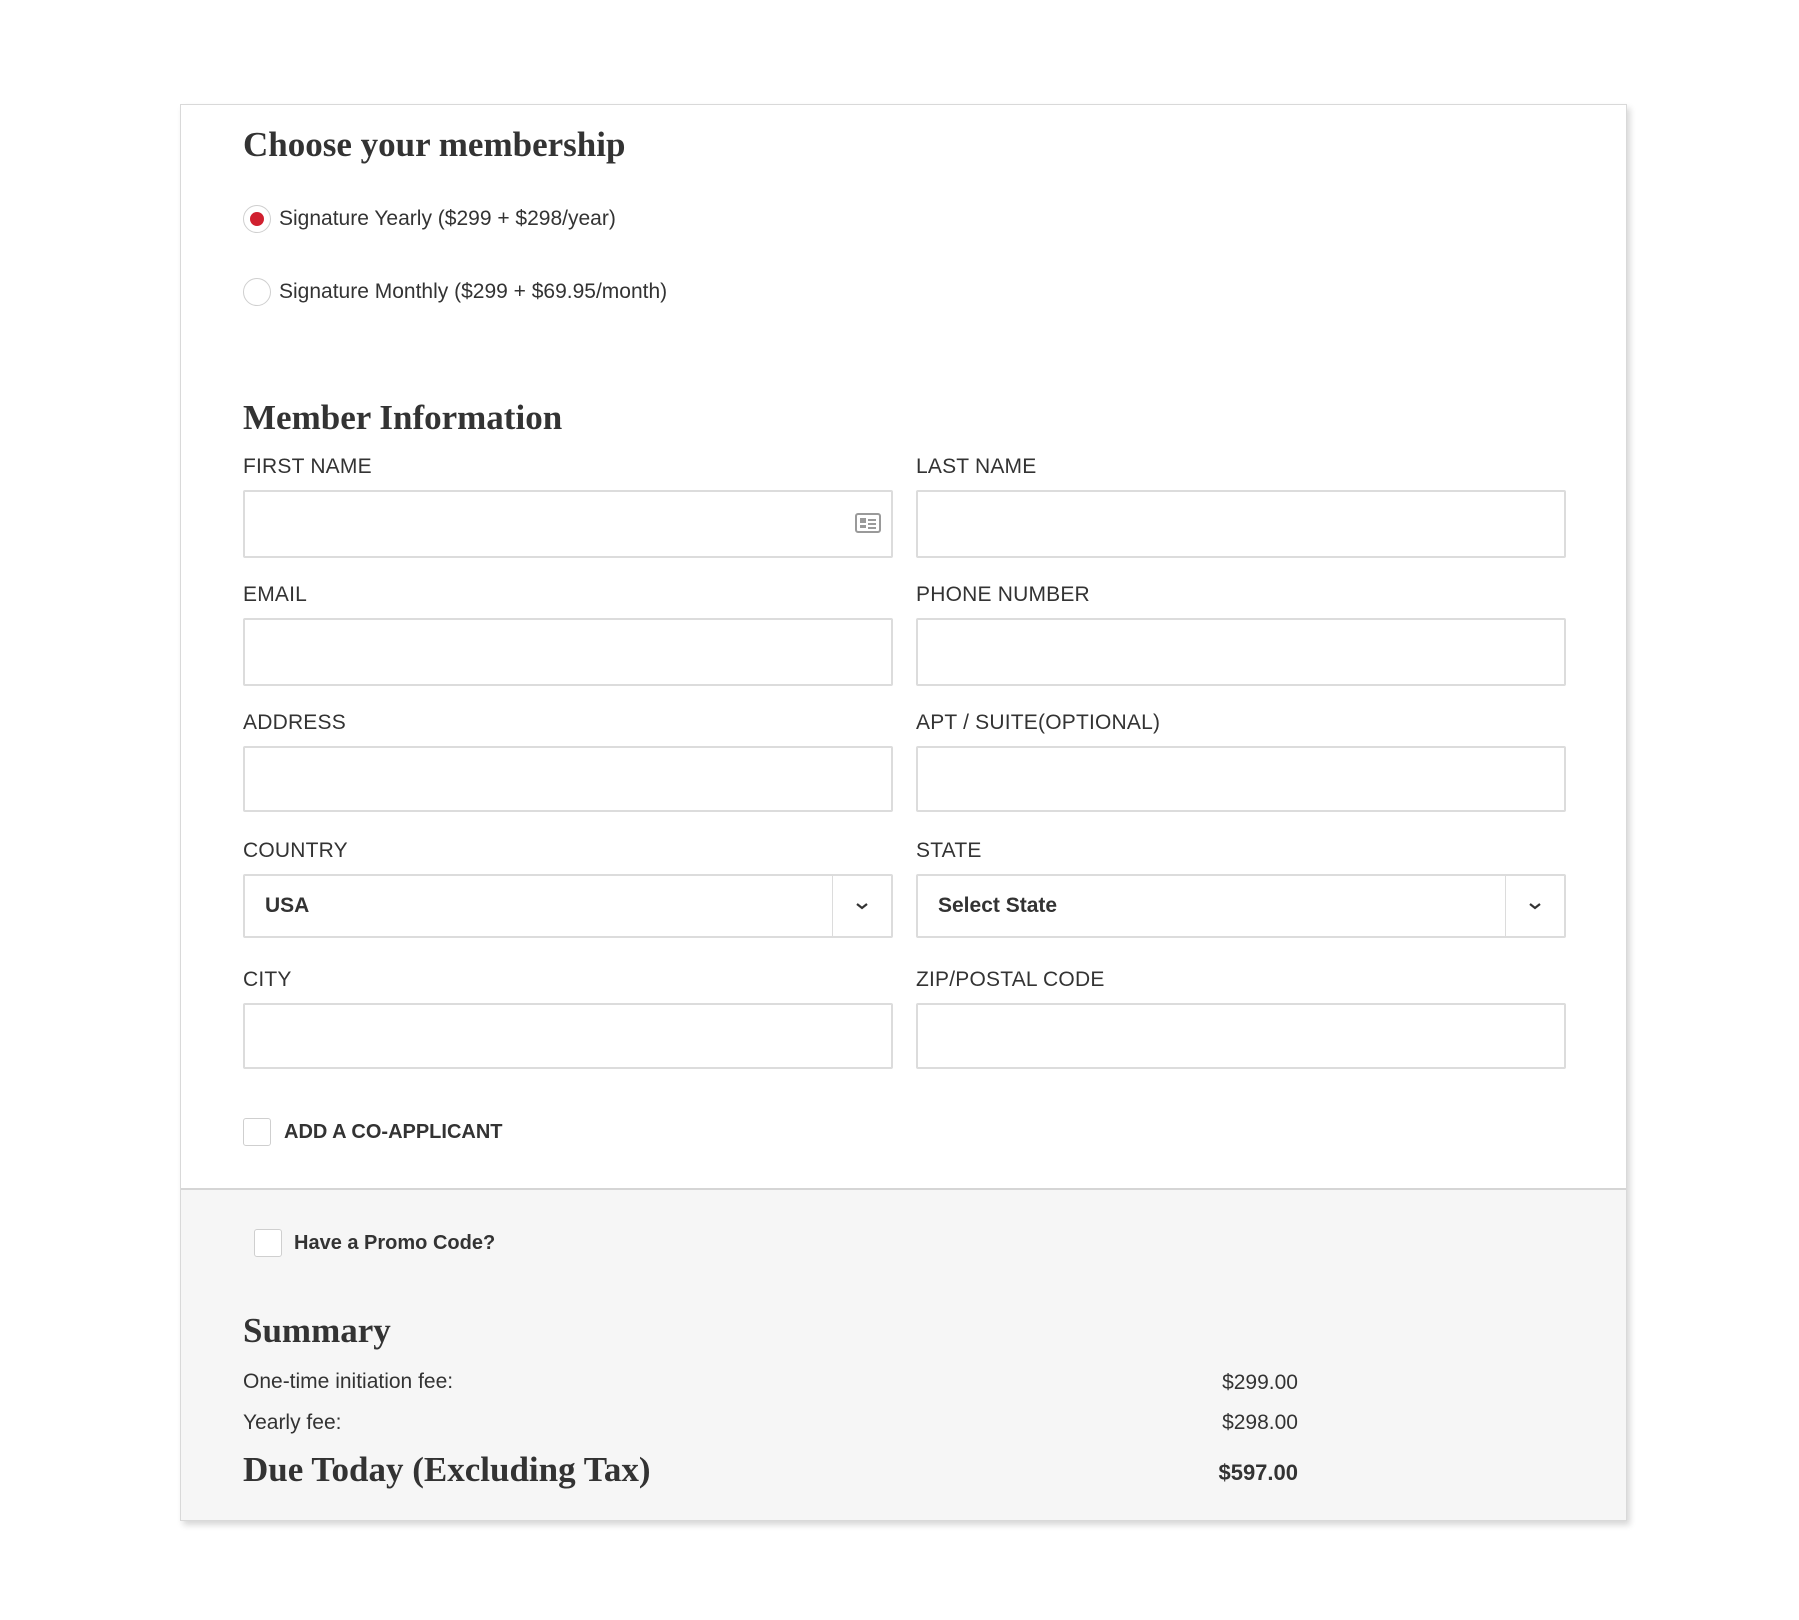 Image resolution: width=1799 pixels, height=1620 pixels. What do you see at coordinates (1010, 979) in the screenshot?
I see `zip-label: ZIP/POSTAL CODE` at bounding box center [1010, 979].